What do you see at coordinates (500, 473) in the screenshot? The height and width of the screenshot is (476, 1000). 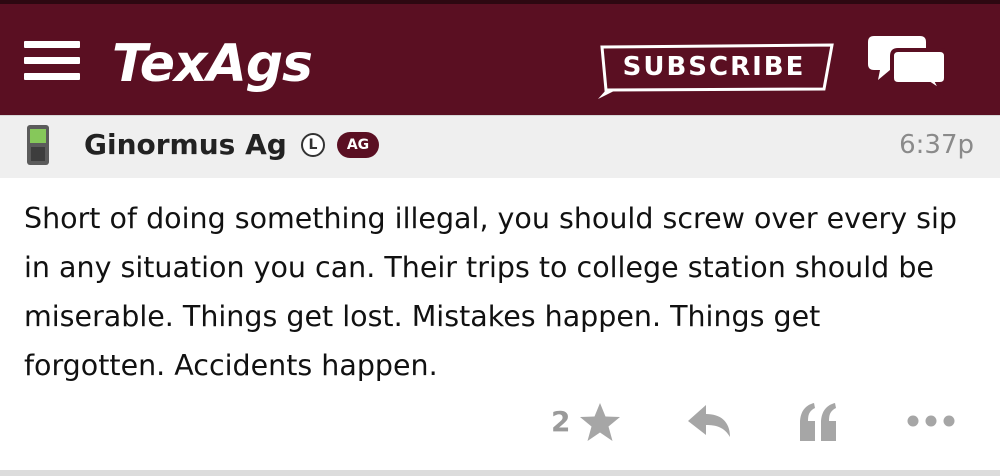 I see `post-divider` at bounding box center [500, 473].